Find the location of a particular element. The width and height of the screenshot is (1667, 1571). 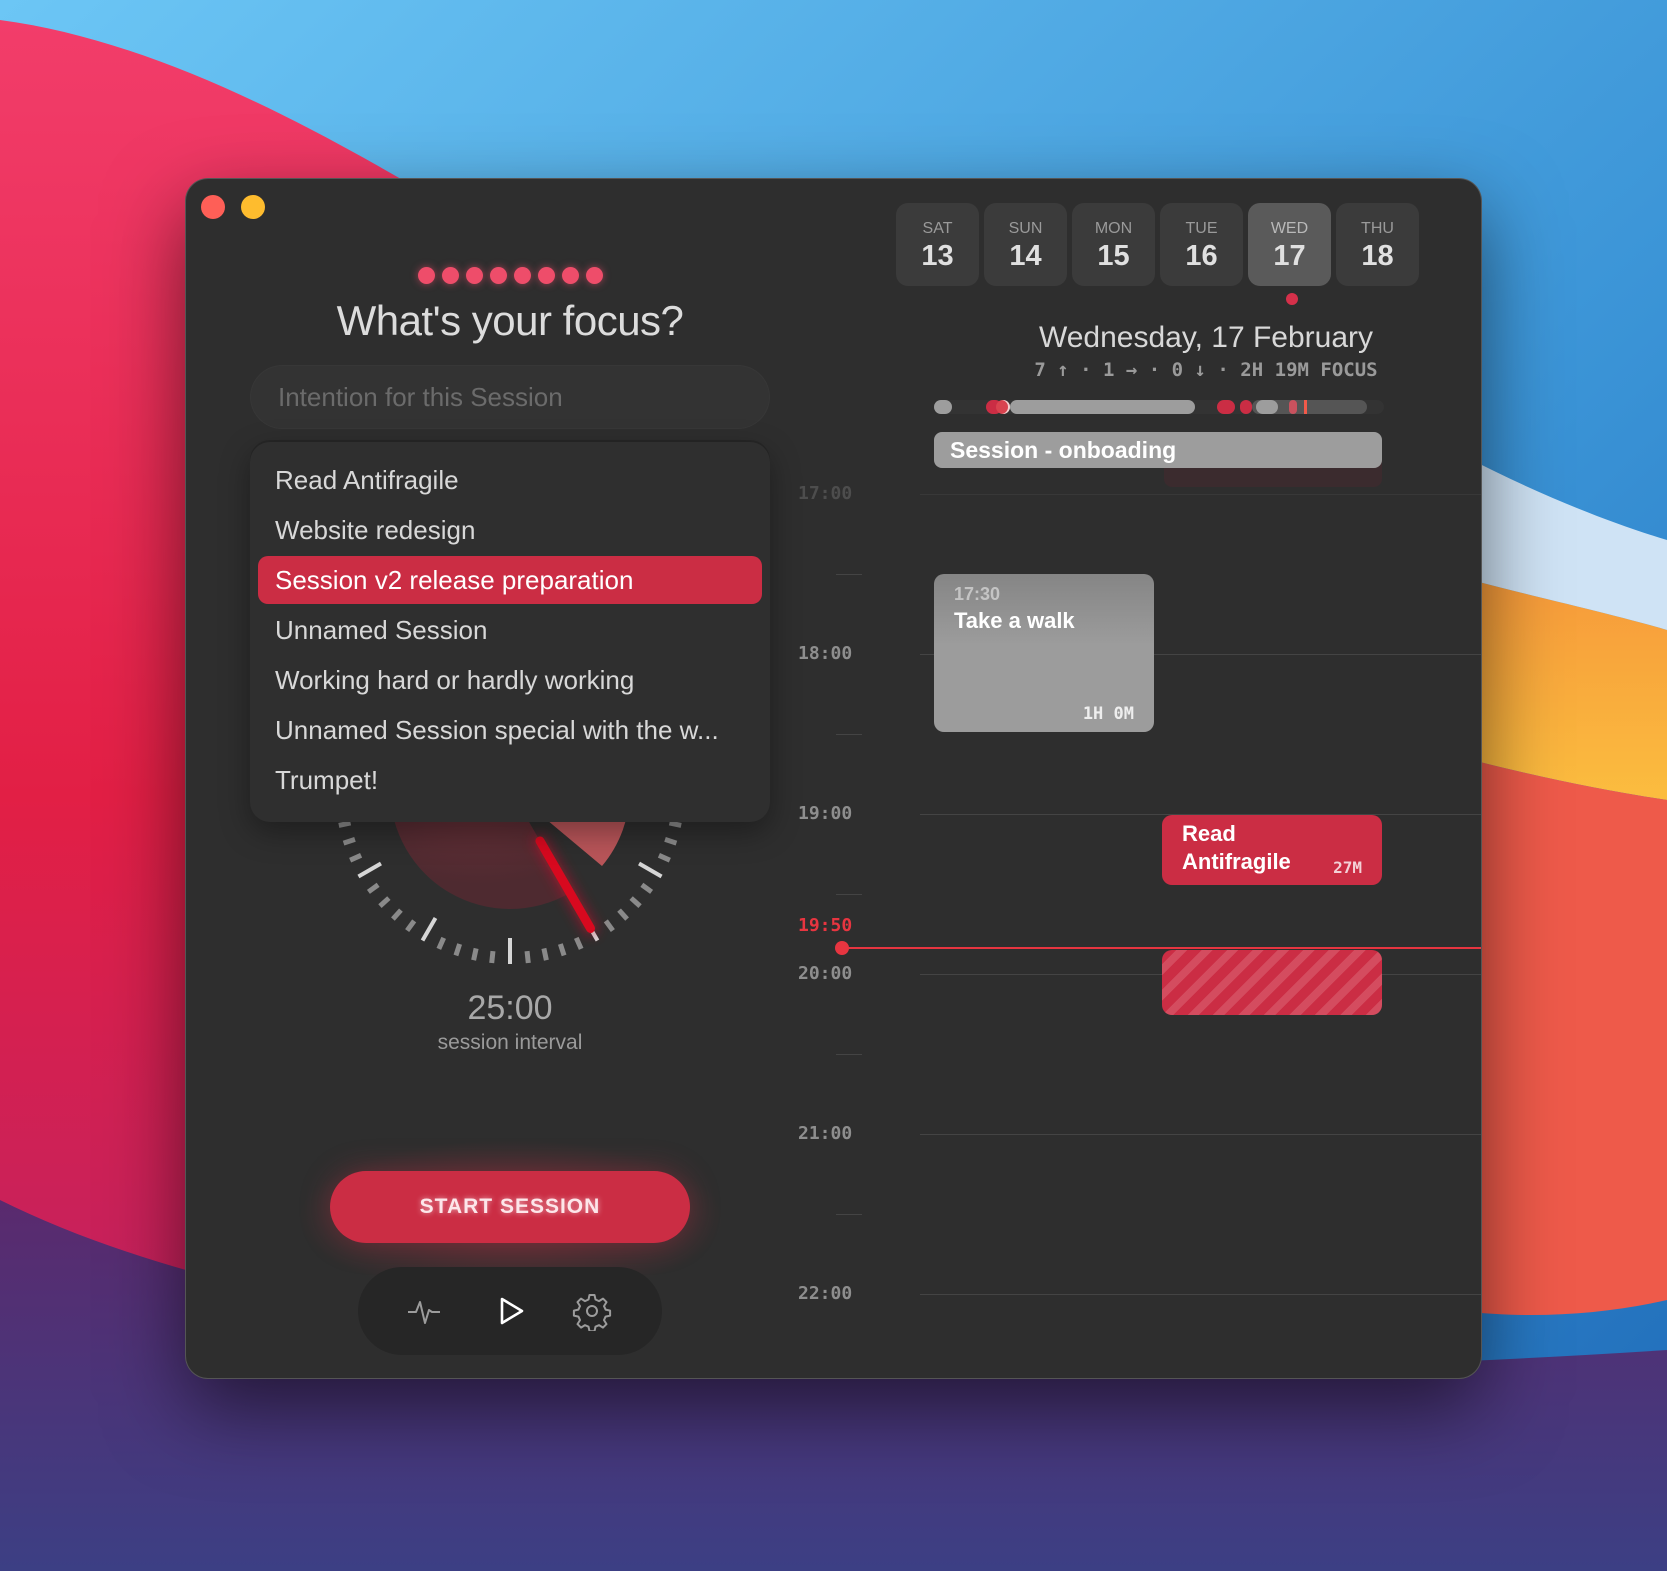

event-read-antifragile: Read Antifragile 27M is located at coordinates (1272, 850).